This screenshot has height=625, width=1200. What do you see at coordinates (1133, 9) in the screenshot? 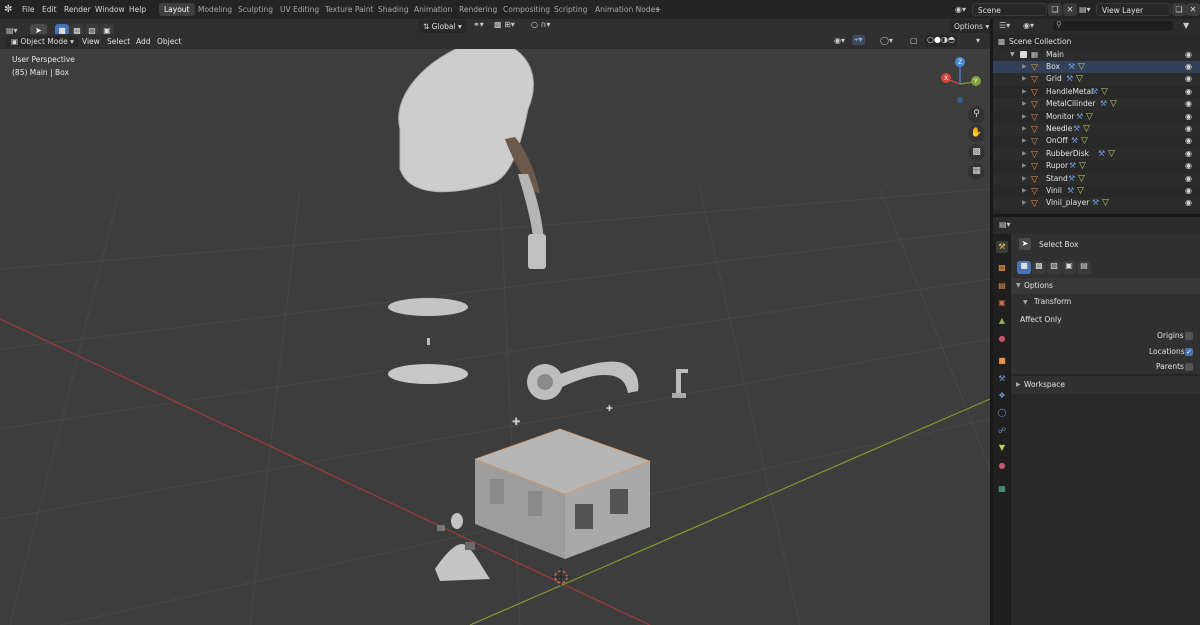
I see `view-layer-selector: View Layer` at bounding box center [1133, 9].